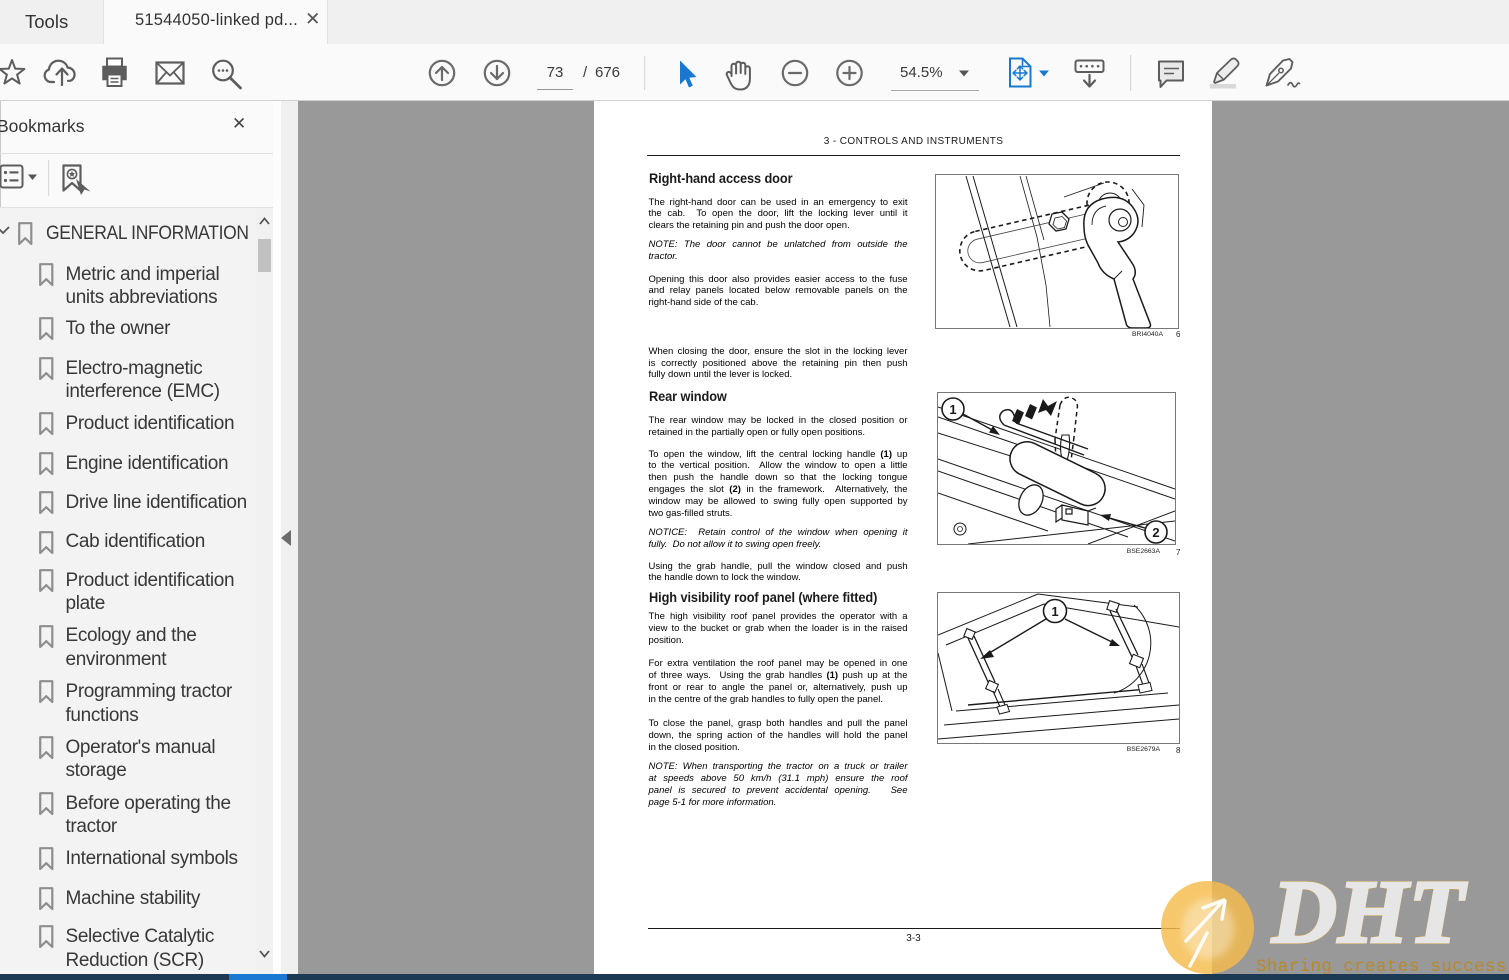 This screenshot has width=1509, height=980. What do you see at coordinates (1155, 532) in the screenshot?
I see `svg-text: 2` at bounding box center [1155, 532].